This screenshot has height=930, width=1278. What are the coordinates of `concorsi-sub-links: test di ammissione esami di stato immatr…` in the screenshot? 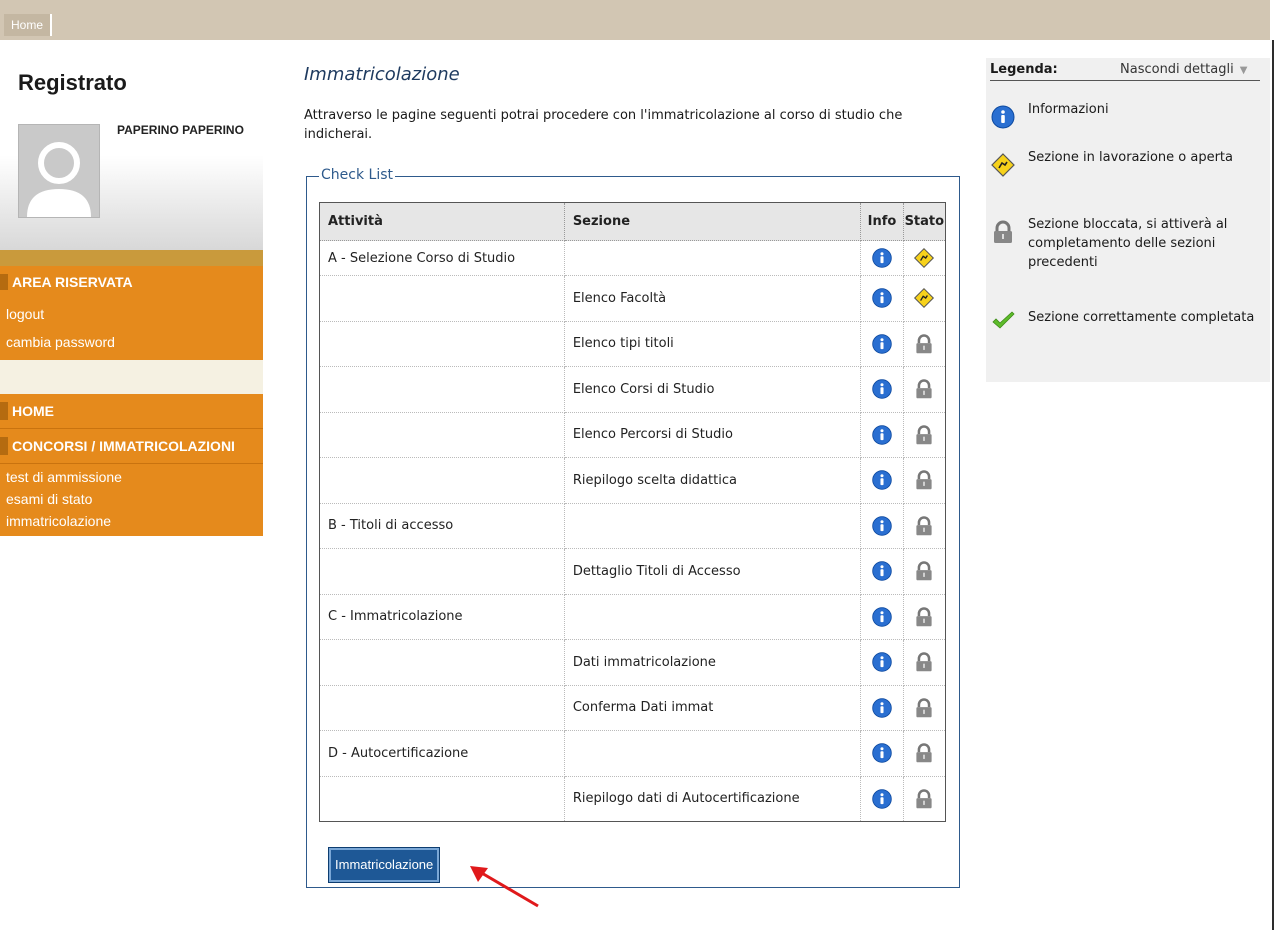 It's located at (131, 500).